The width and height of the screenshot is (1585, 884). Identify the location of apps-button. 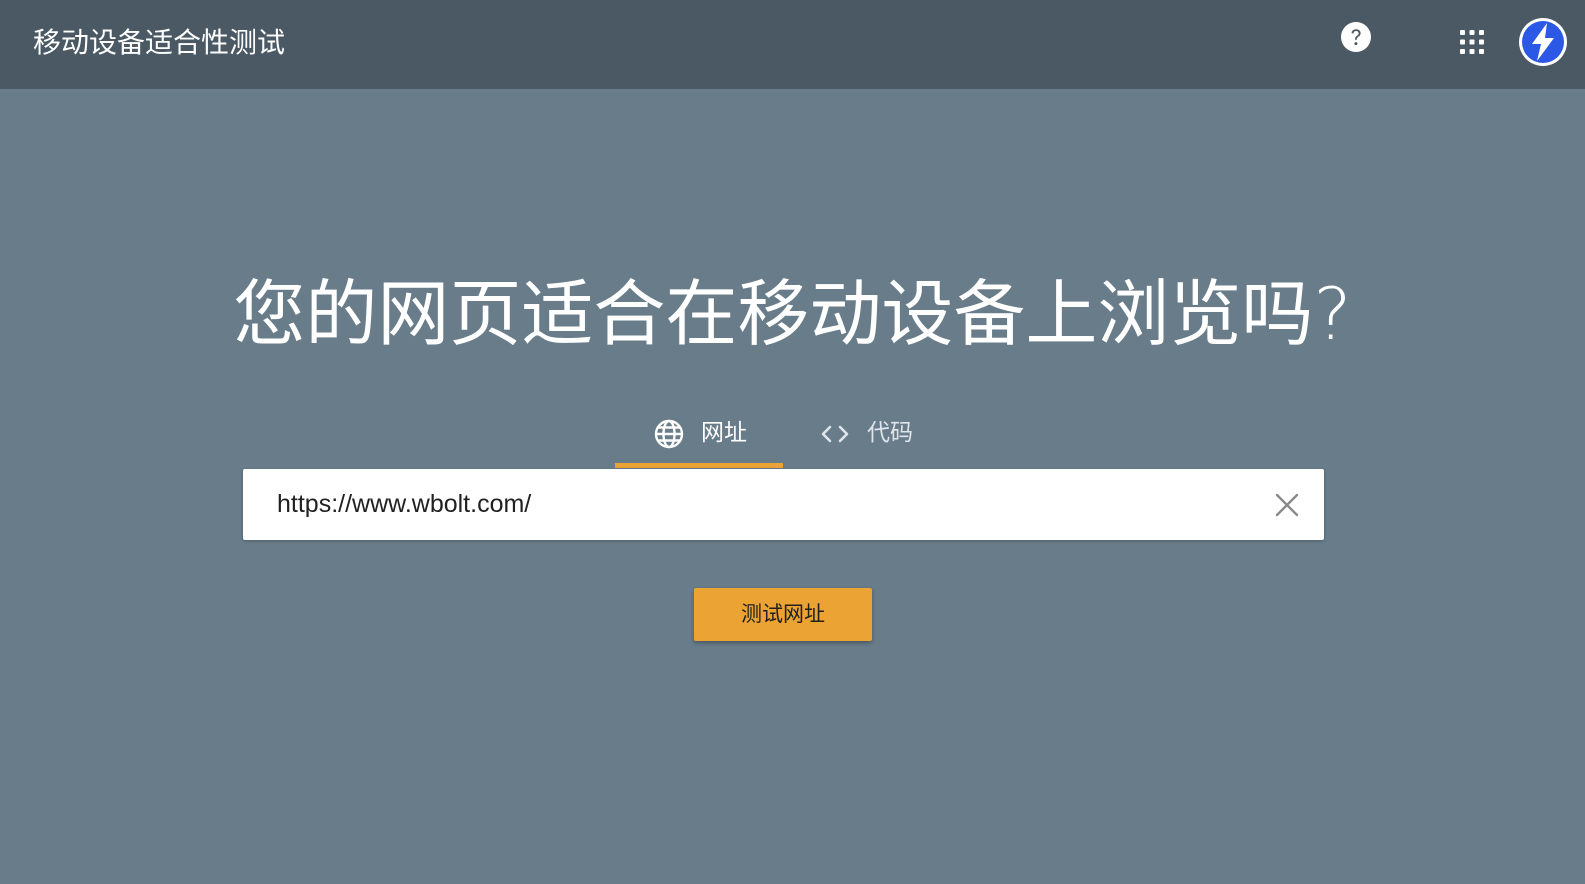
(1472, 42).